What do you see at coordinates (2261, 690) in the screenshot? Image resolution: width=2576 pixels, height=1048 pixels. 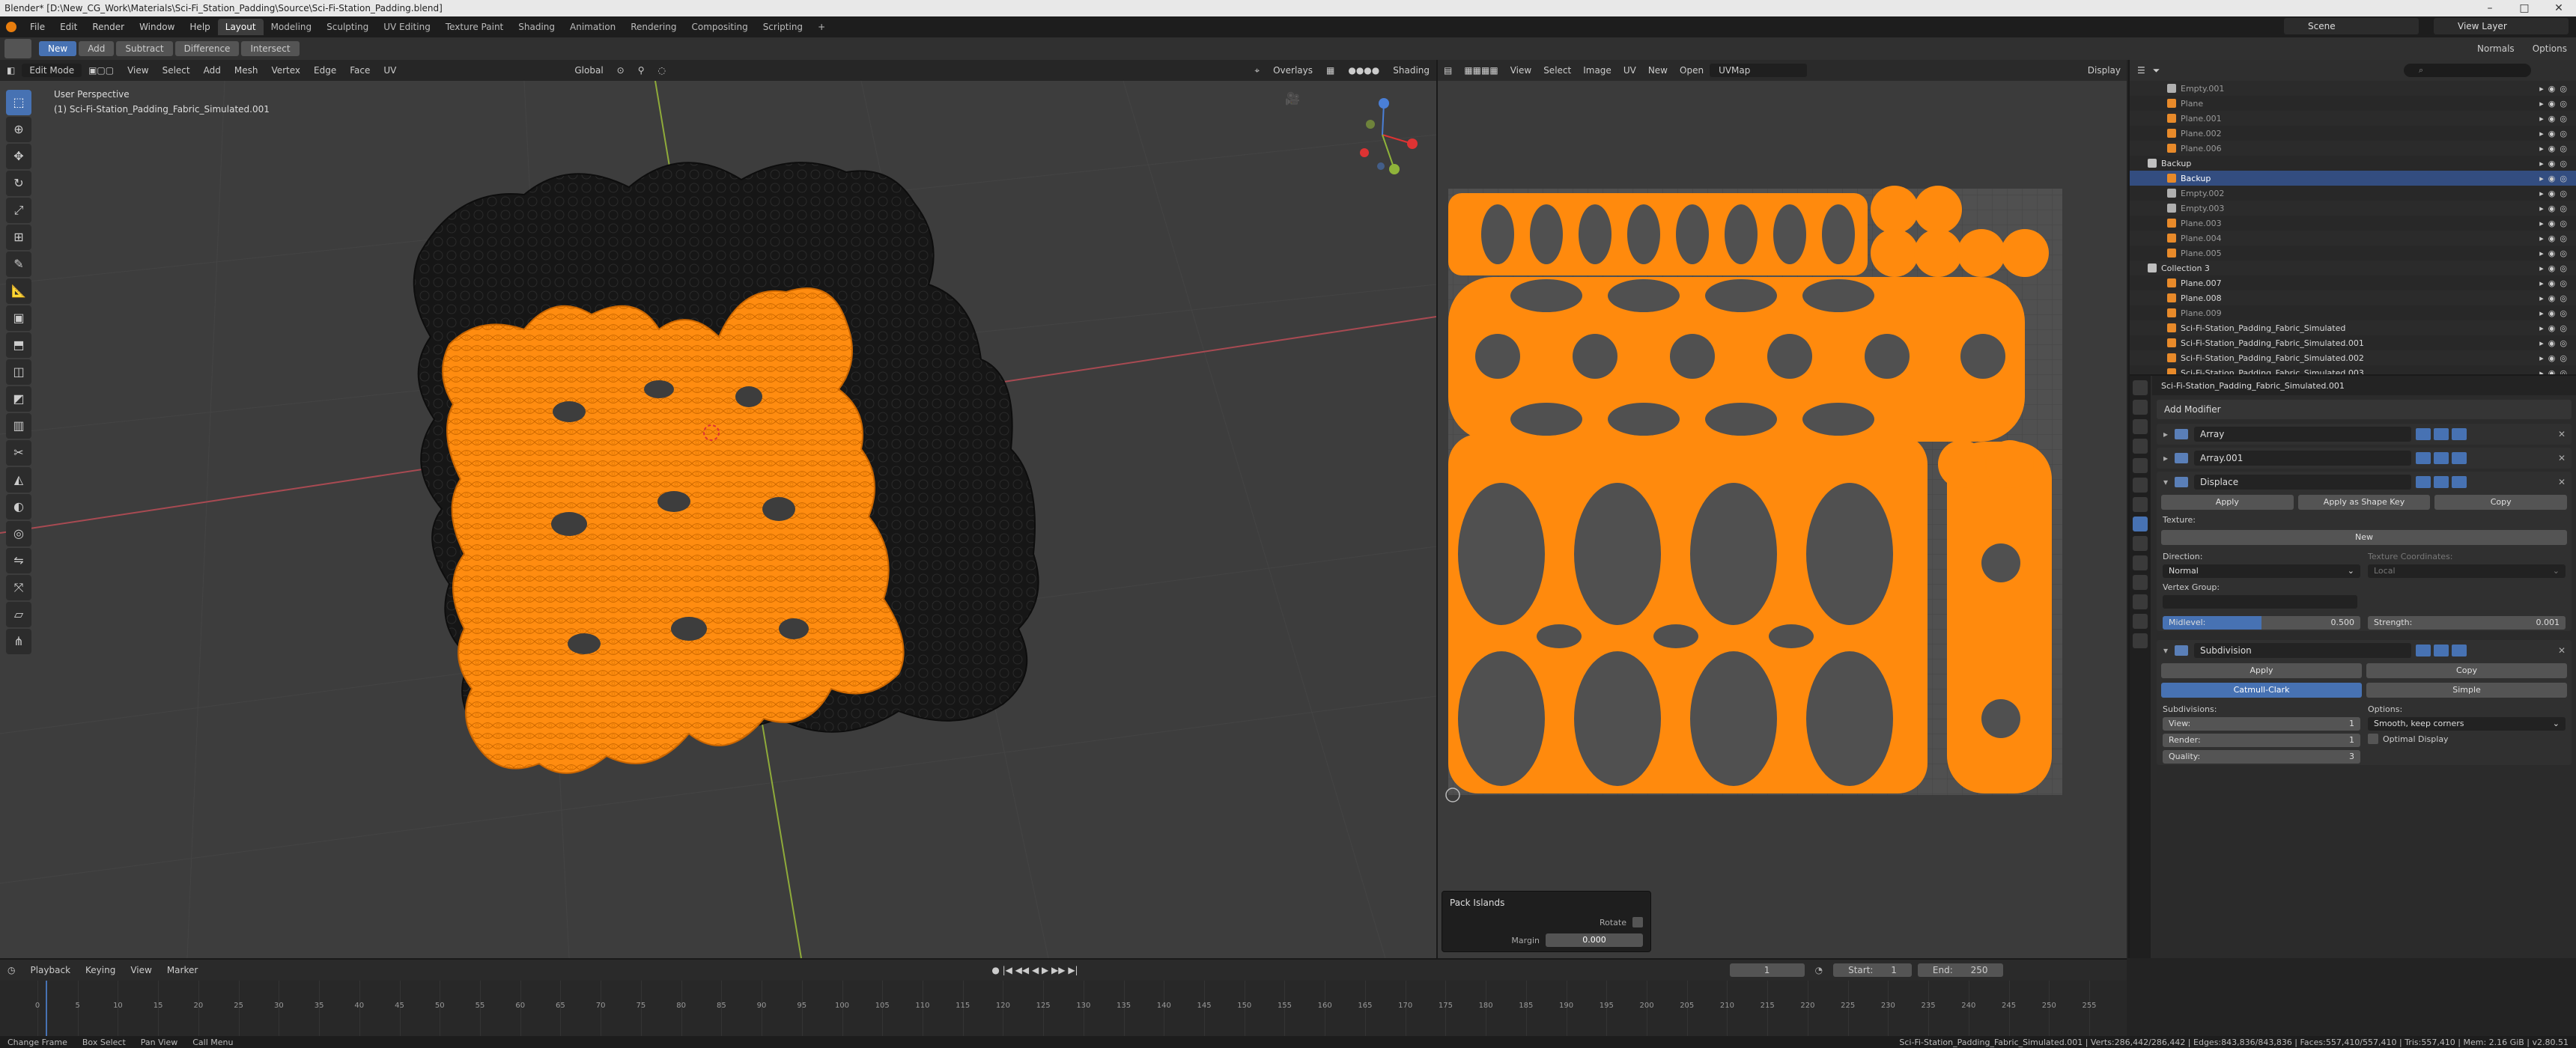 I see `catmull-clark-button: Catmull-Clark` at bounding box center [2261, 690].